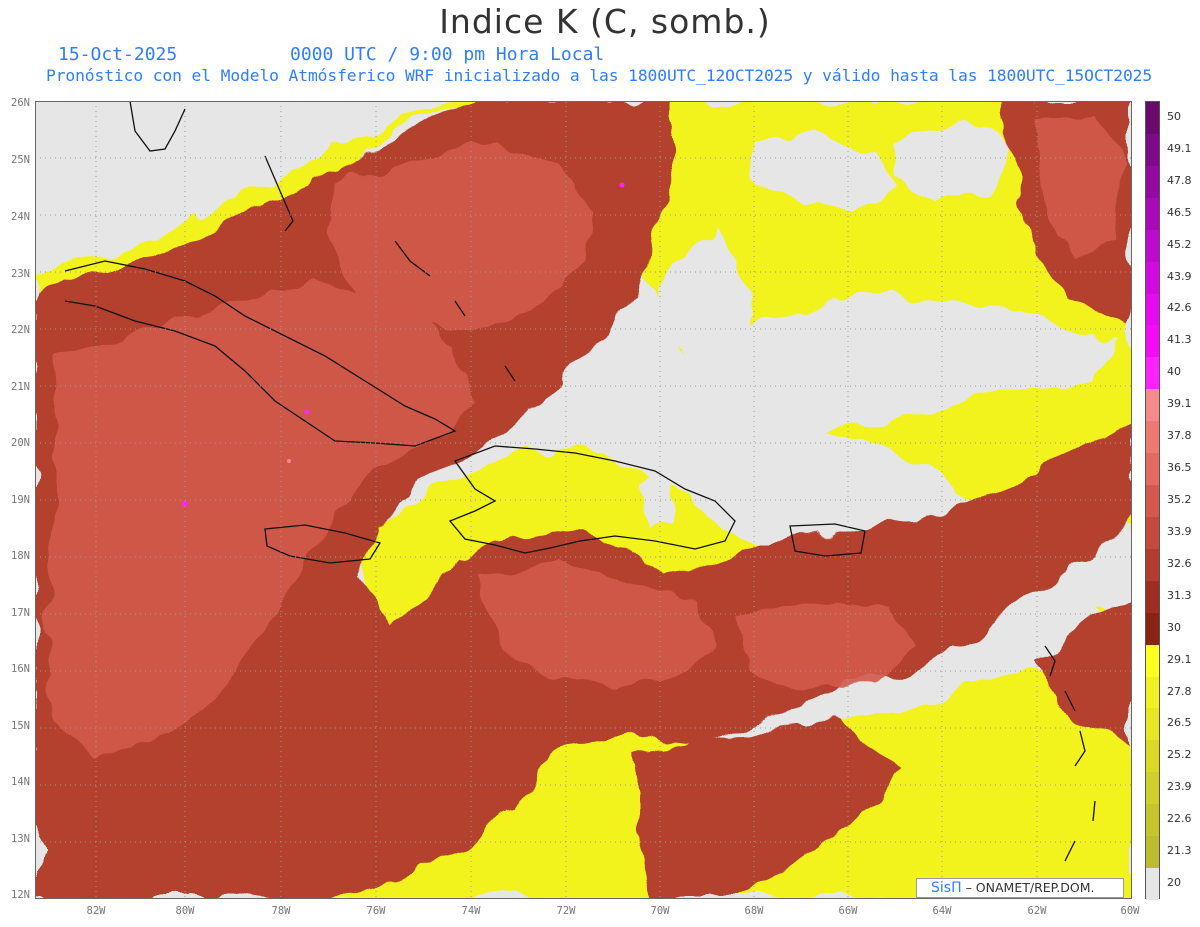 This screenshot has height=927, width=1200. I want to click on lat-label: 22N, so click(20, 330).